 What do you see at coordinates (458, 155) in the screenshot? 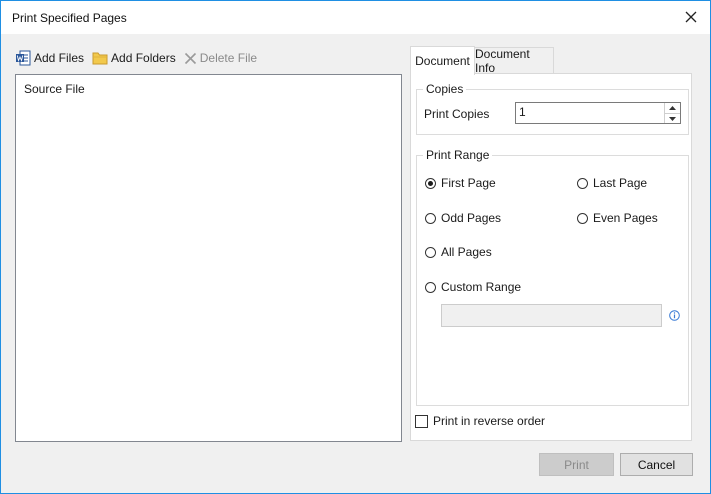
I see `print-range-group-title: Print Range` at bounding box center [458, 155].